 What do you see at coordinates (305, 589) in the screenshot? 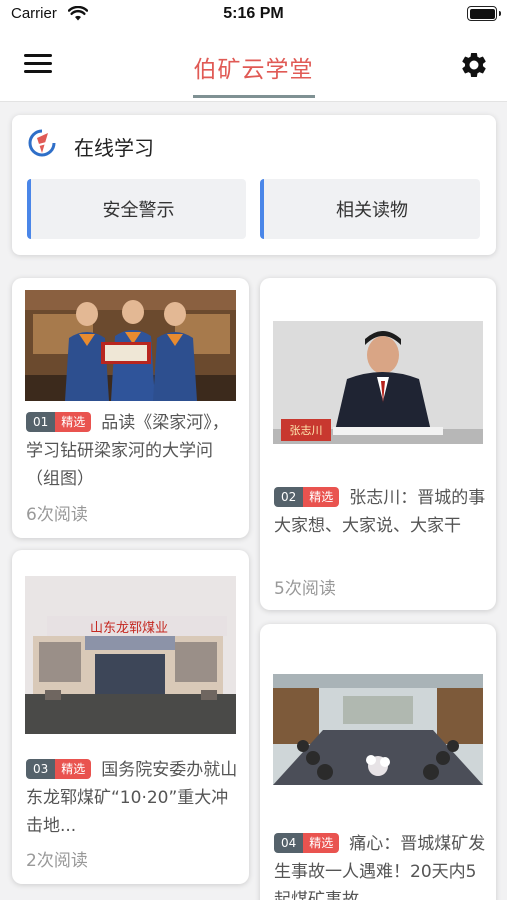
I see `read-count-02: 5次阅读` at bounding box center [305, 589].